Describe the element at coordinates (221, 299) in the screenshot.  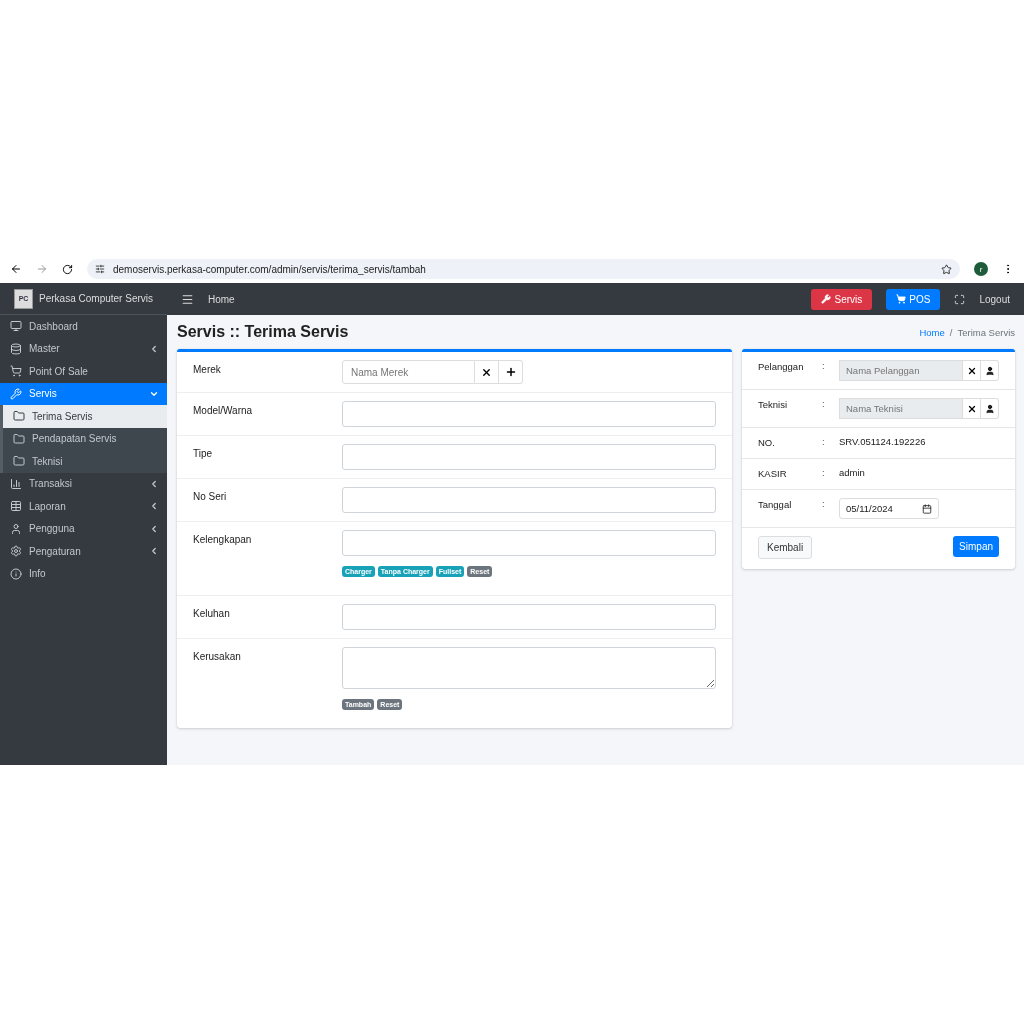
I see `home-link: Home` at that location.